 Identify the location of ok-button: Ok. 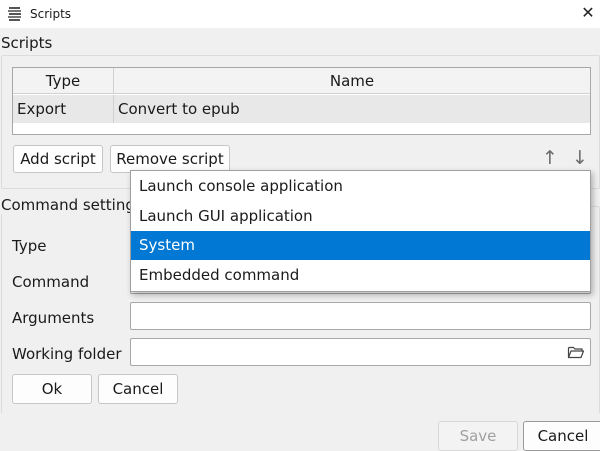
(52, 389).